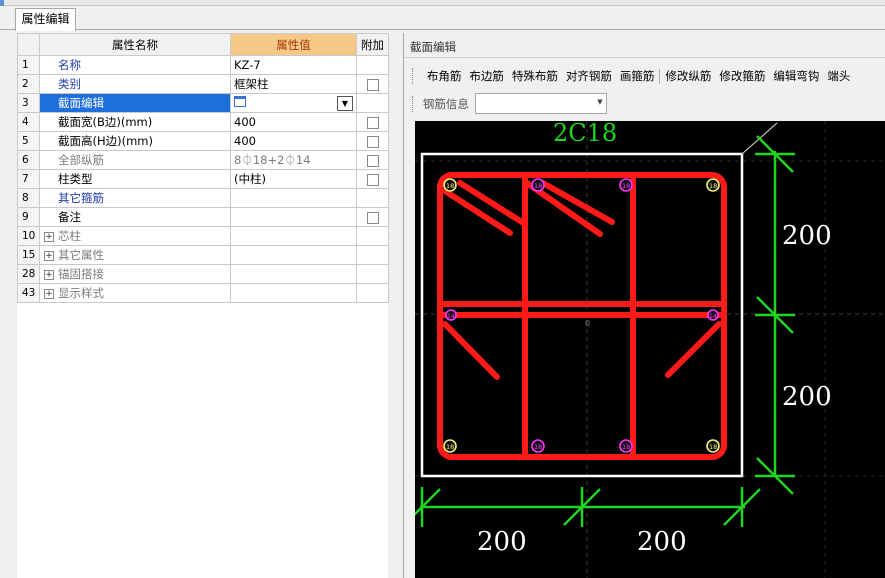  I want to click on toolbar-button: 编辑弯钩, so click(796, 76).